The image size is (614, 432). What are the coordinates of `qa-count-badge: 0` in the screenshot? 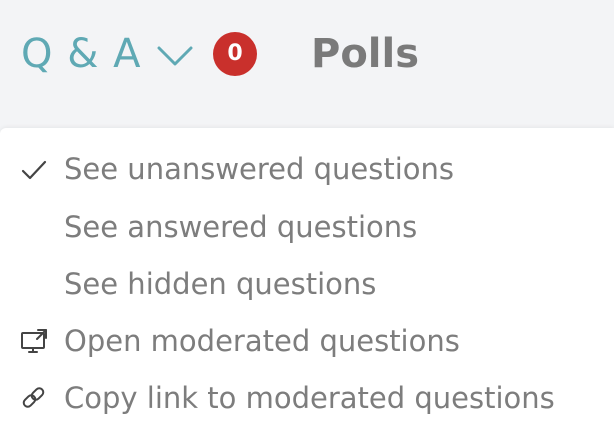 It's located at (235, 54).